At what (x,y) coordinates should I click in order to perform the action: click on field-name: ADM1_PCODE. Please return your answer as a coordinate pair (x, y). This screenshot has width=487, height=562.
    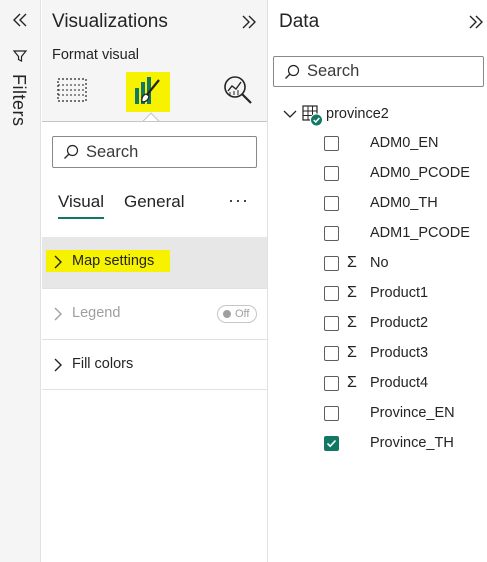
    Looking at the image, I should click on (420, 233).